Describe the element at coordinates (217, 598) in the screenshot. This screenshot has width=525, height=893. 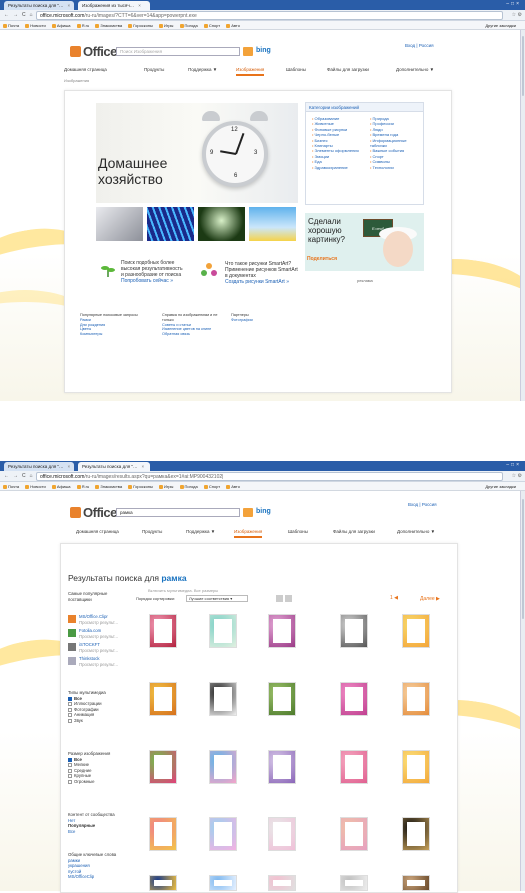
I see `sort-select: Лучшие соответствия ▾` at that location.